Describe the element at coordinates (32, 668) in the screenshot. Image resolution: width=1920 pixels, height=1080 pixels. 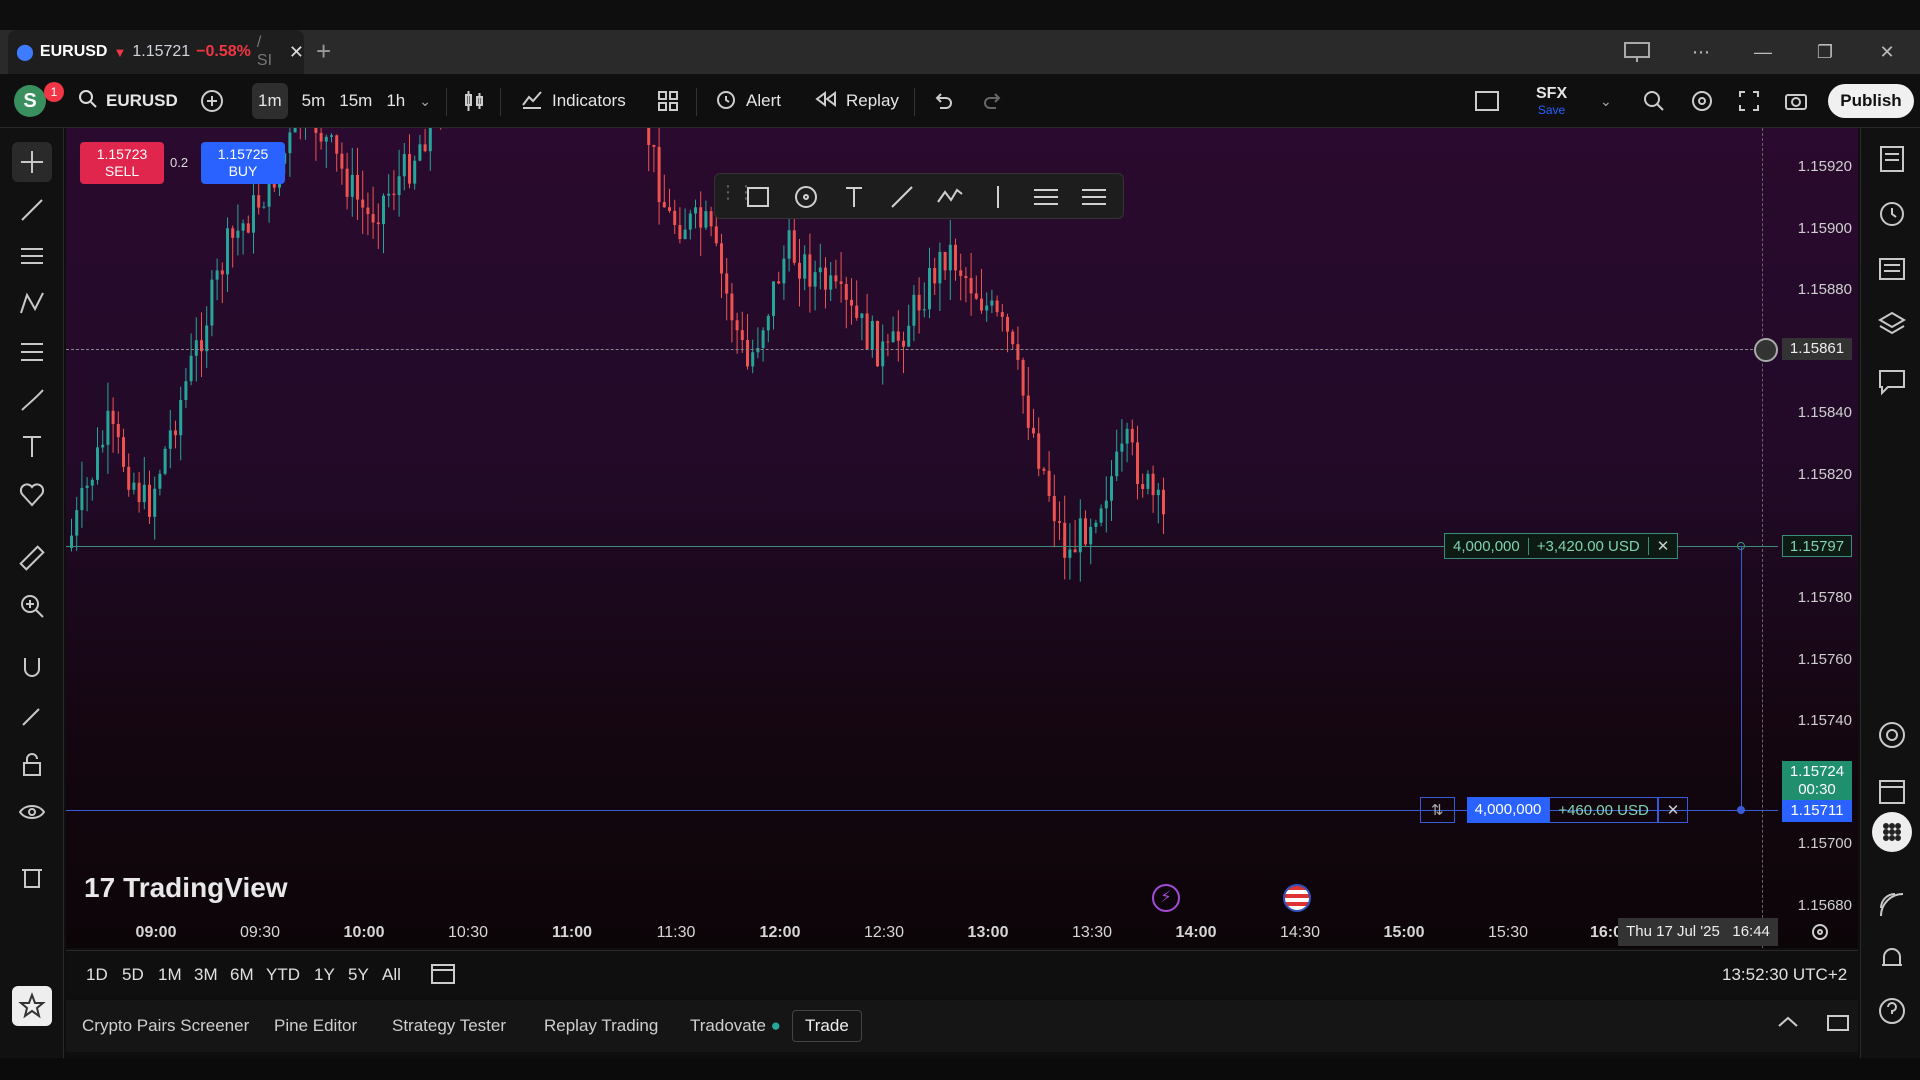
I see `magnet-icon` at that location.